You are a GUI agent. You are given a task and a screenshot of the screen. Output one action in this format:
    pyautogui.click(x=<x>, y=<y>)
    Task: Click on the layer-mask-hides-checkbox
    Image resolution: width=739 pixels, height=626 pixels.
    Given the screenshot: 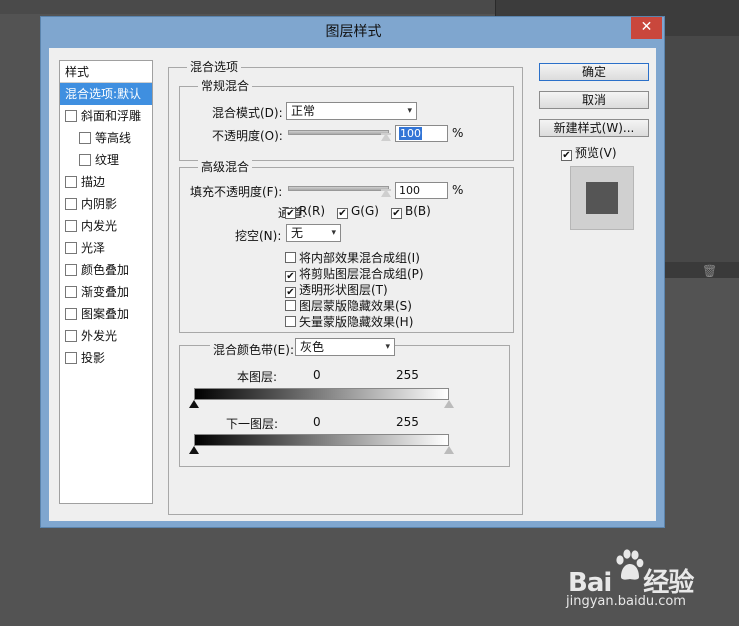 What is the action you would take?
    pyautogui.click(x=290, y=305)
    